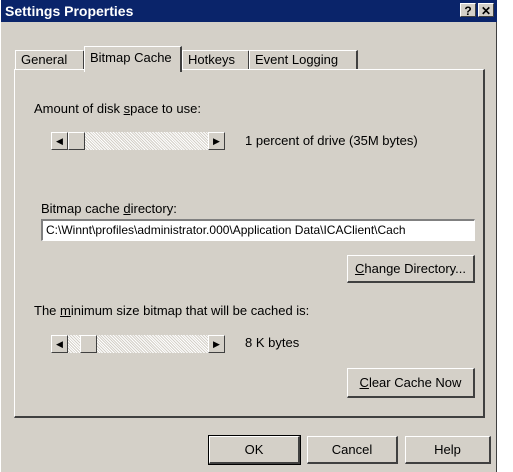  I want to click on slider-track, so click(138, 141).